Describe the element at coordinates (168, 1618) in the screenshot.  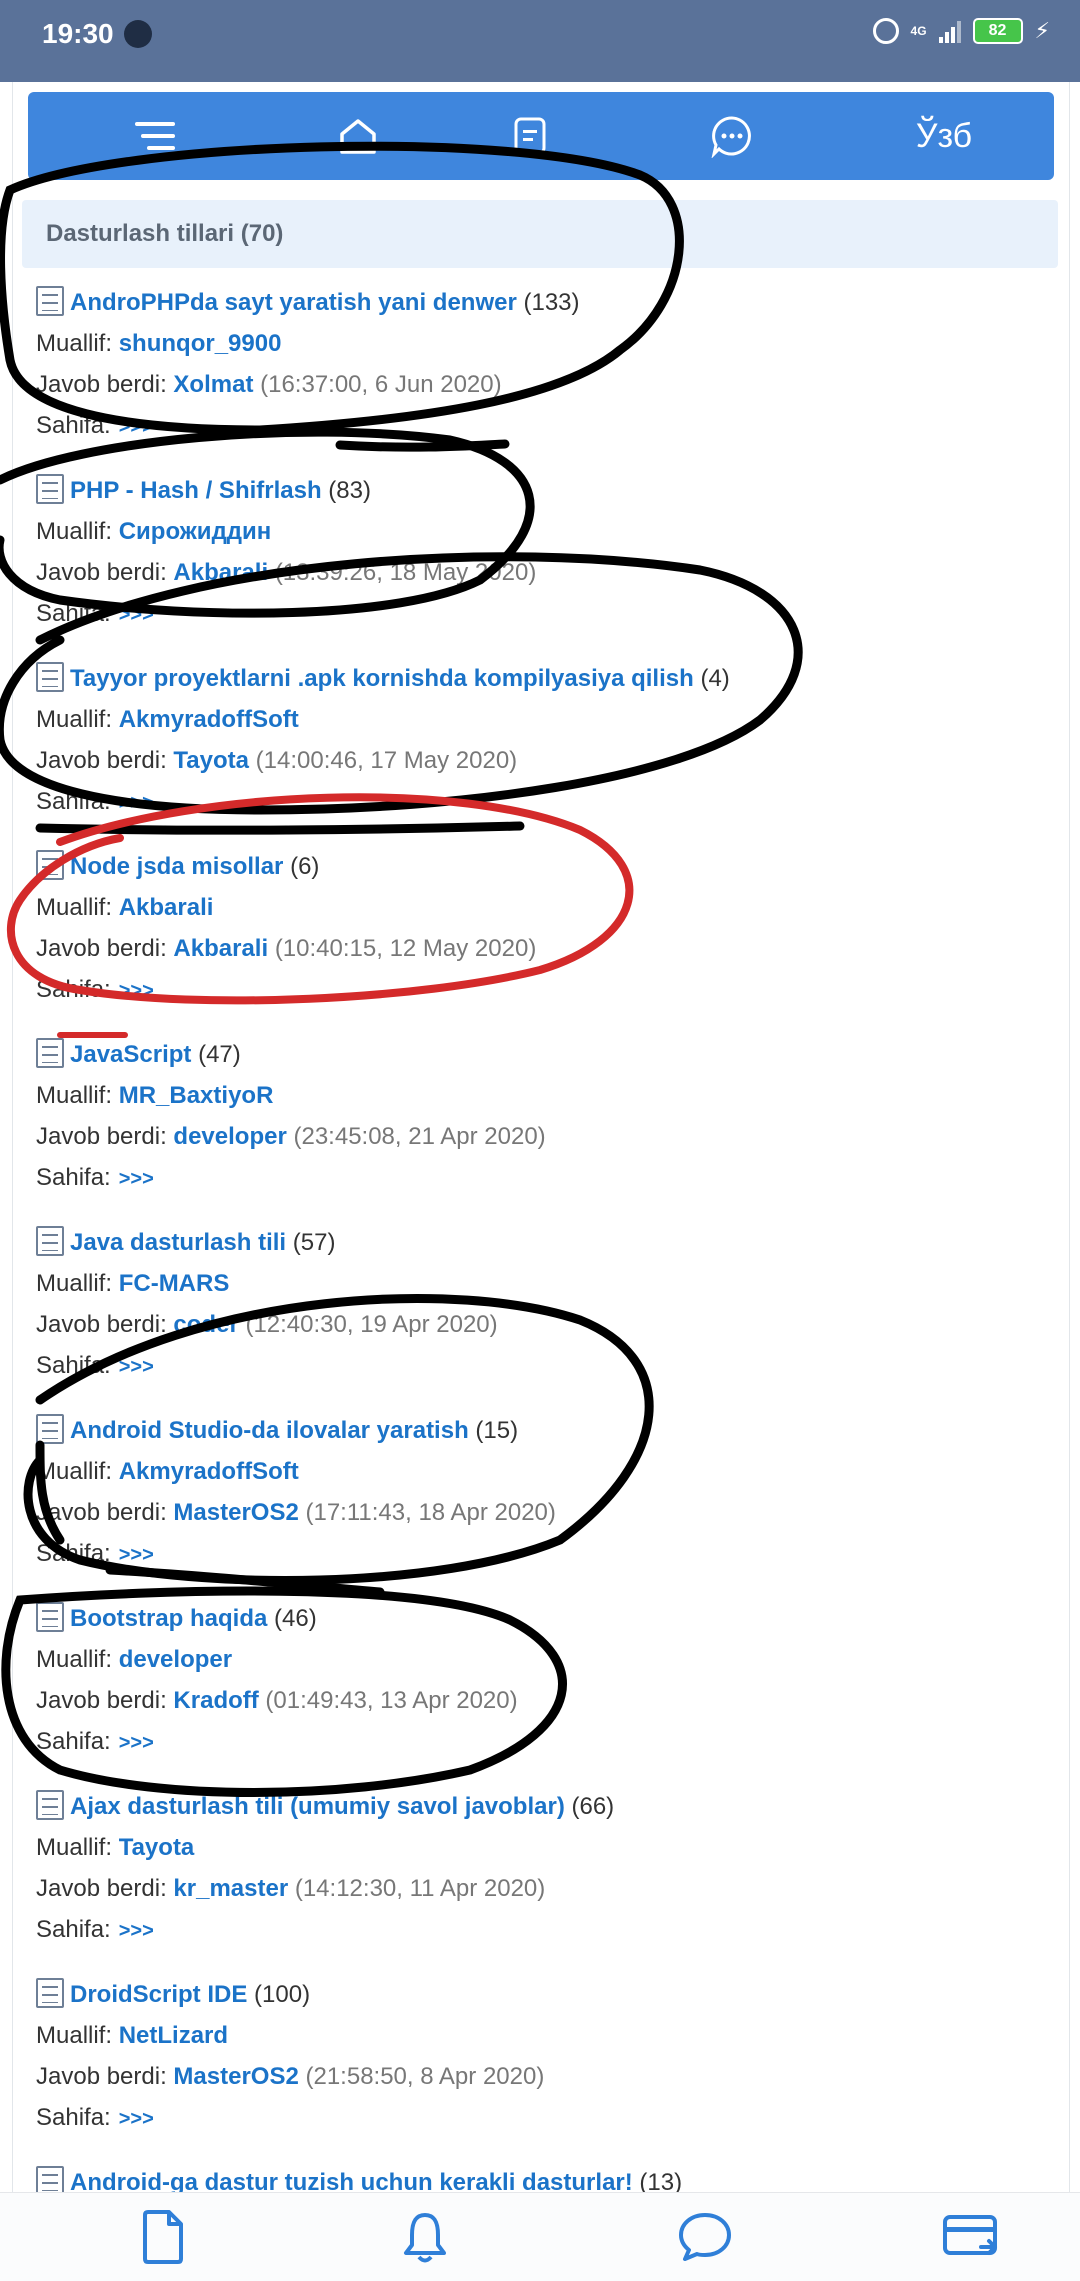
I see `topic-title: Bootstrap haqida` at that location.